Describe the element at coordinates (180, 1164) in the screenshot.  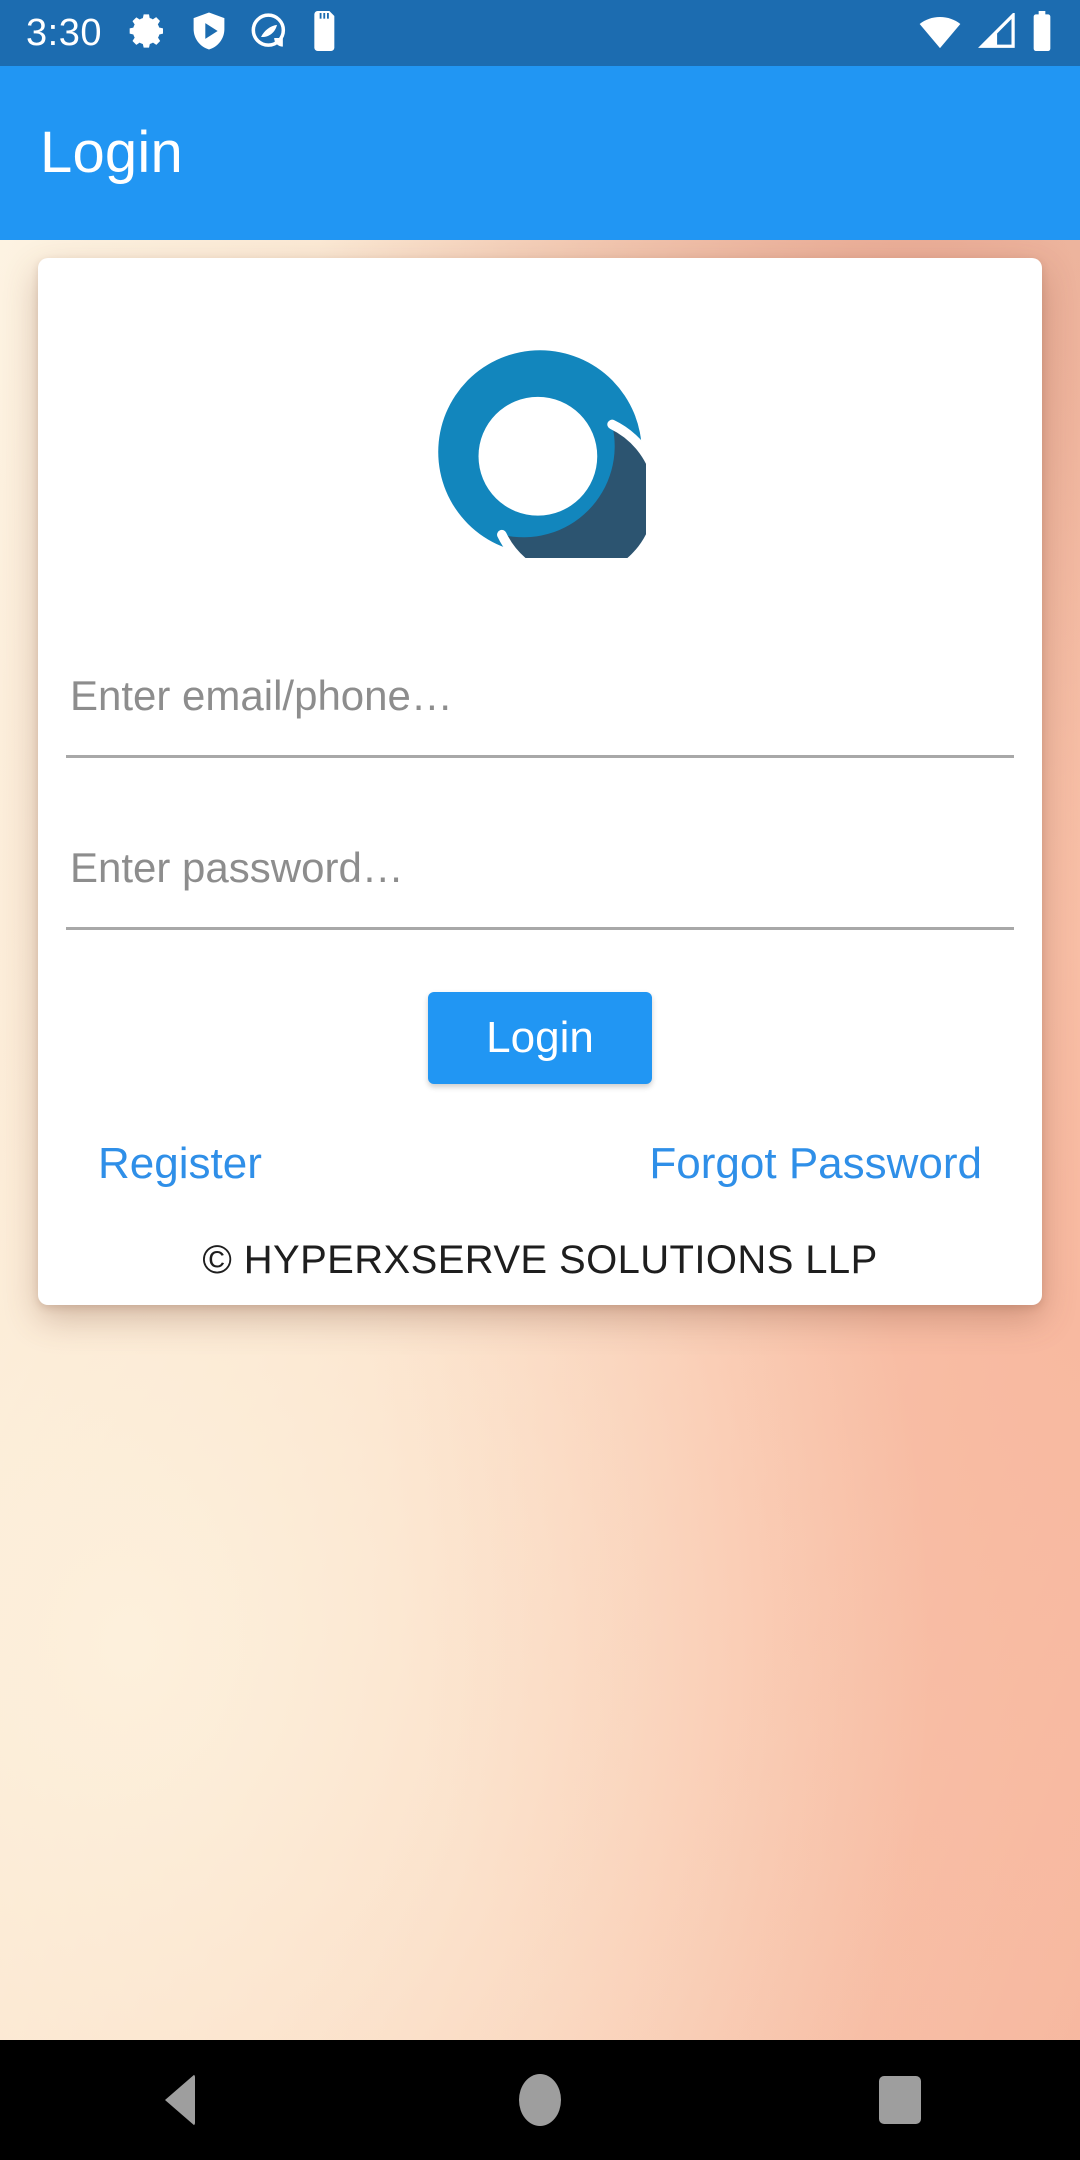
I see `register-link: Register` at that location.